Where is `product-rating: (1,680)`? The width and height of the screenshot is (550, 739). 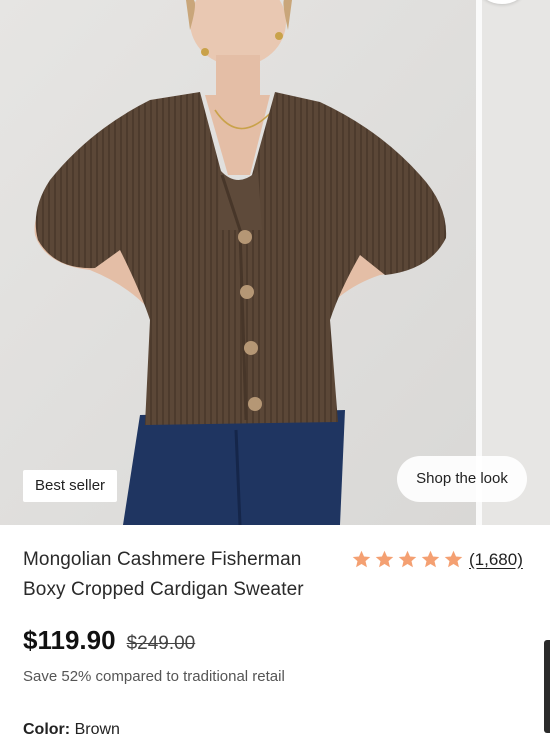 product-rating: (1,680) is located at coordinates (437, 559).